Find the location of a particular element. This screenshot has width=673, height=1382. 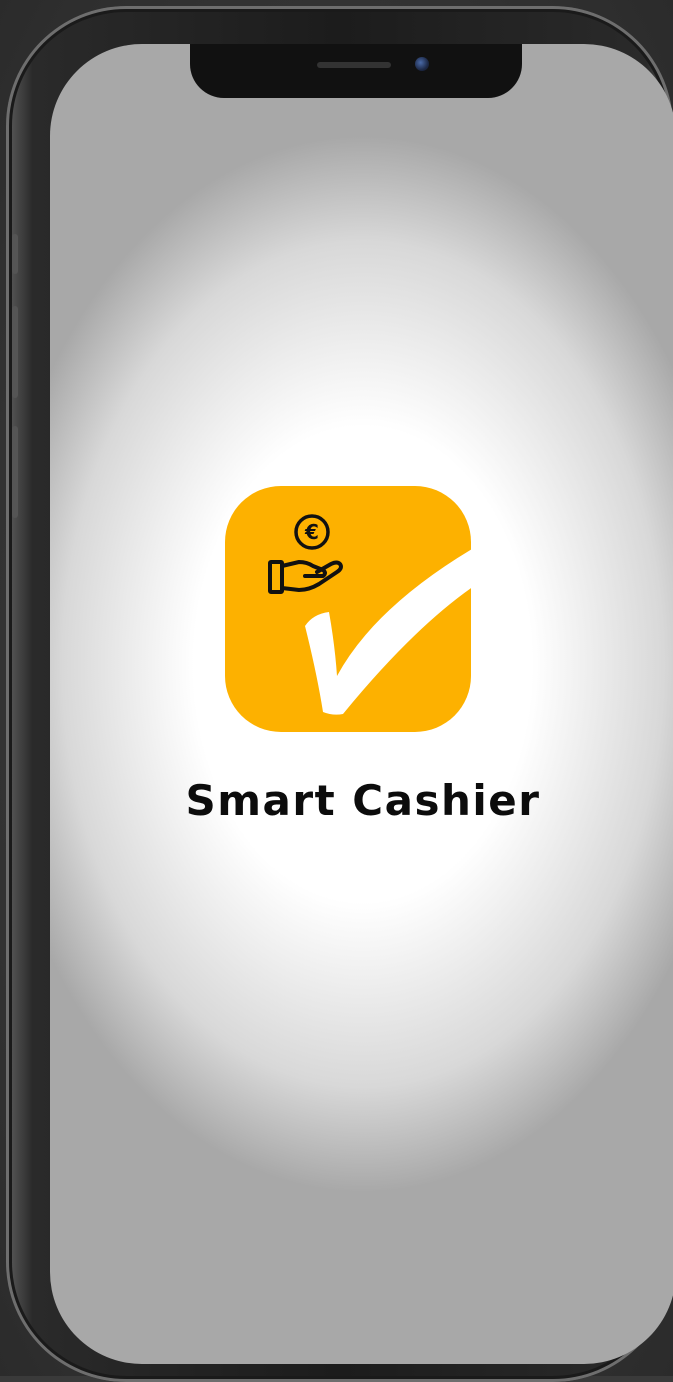

front-camera-icon is located at coordinates (422, 64).